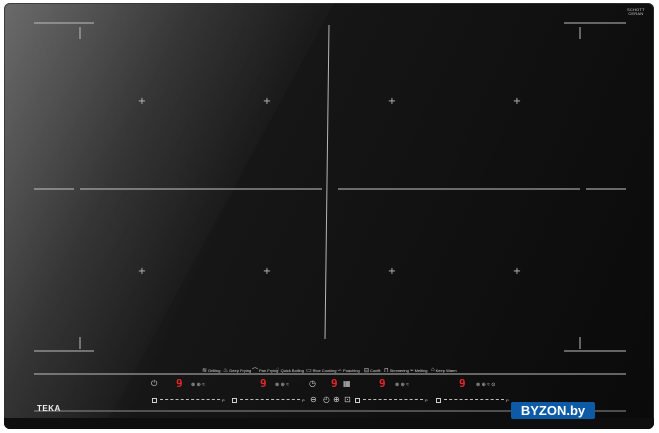  What do you see at coordinates (382, 383) in the screenshot?
I see `zone-3-power-display: 9` at bounding box center [382, 383].